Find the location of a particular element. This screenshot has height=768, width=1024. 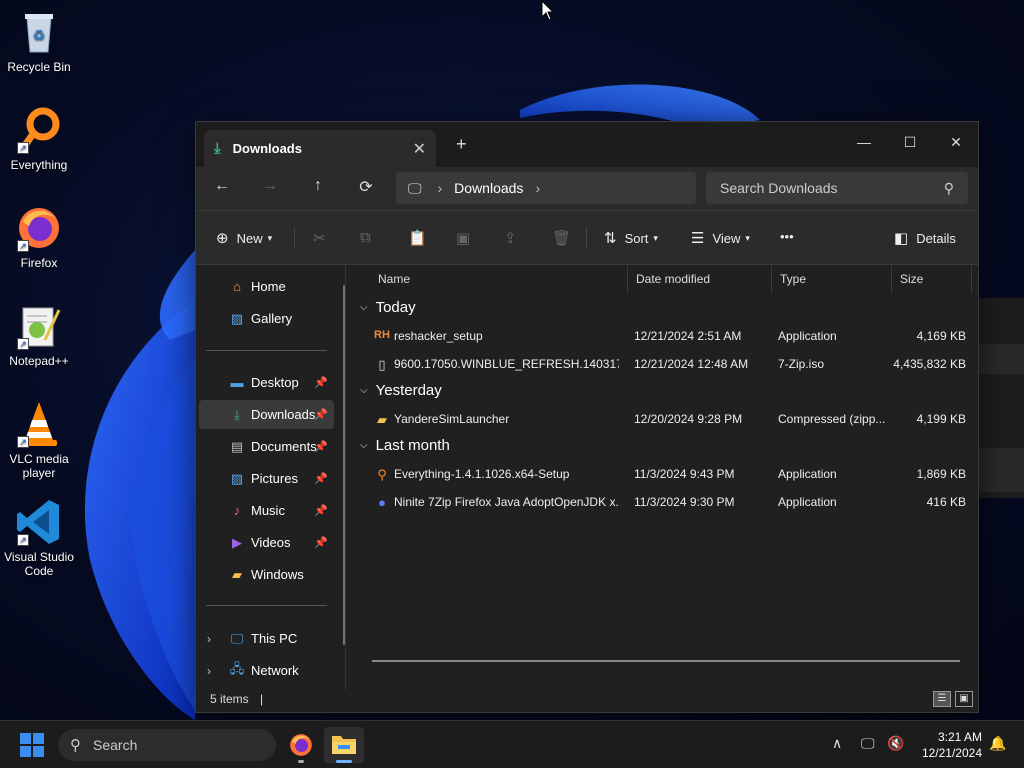

start-button is located at coordinates (32, 745).